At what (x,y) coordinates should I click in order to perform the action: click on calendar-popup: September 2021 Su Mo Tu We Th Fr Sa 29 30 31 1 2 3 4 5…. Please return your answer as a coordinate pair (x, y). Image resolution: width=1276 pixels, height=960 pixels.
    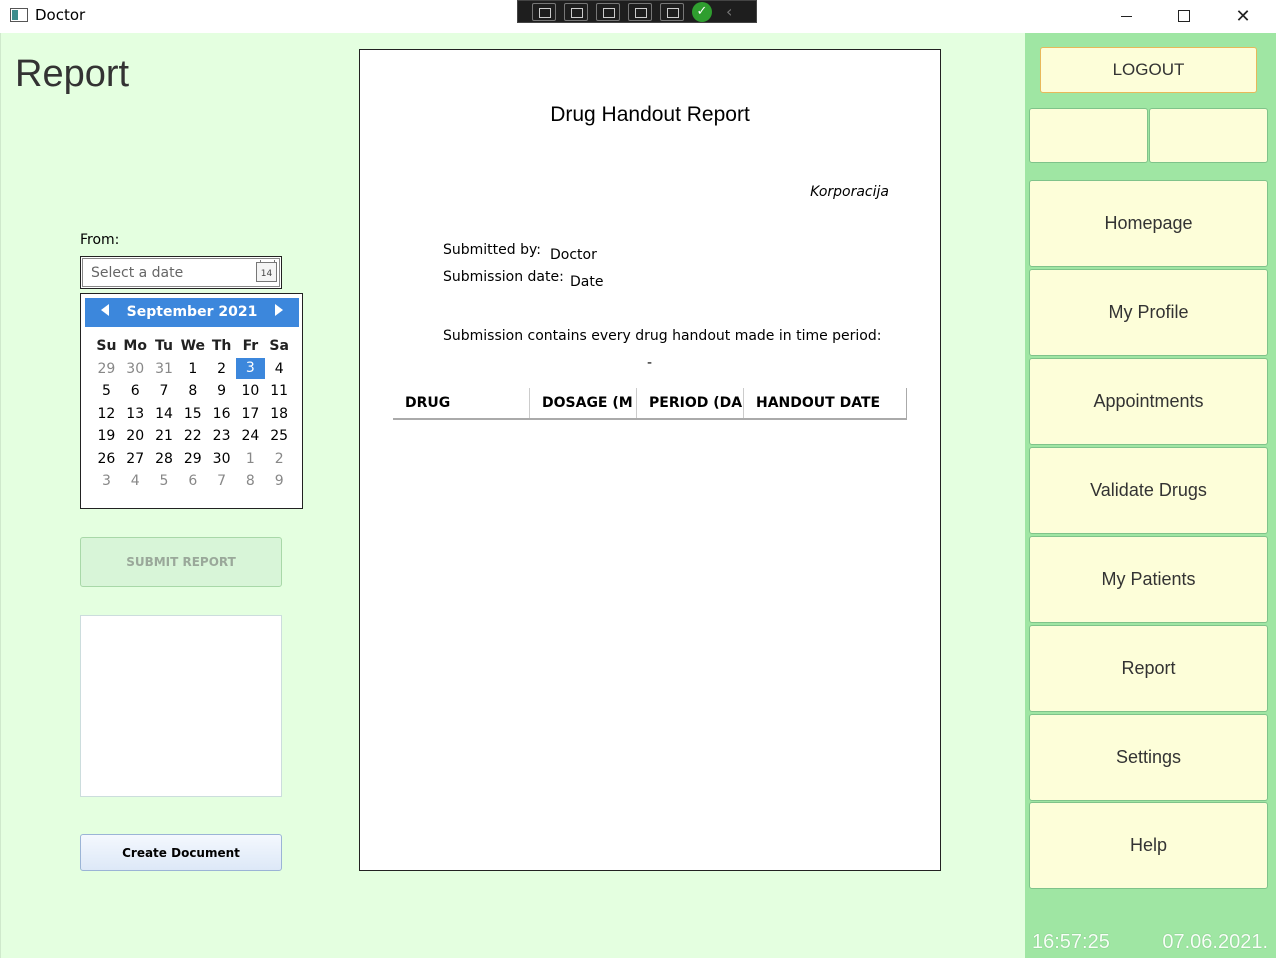
    Looking at the image, I should click on (191, 401).